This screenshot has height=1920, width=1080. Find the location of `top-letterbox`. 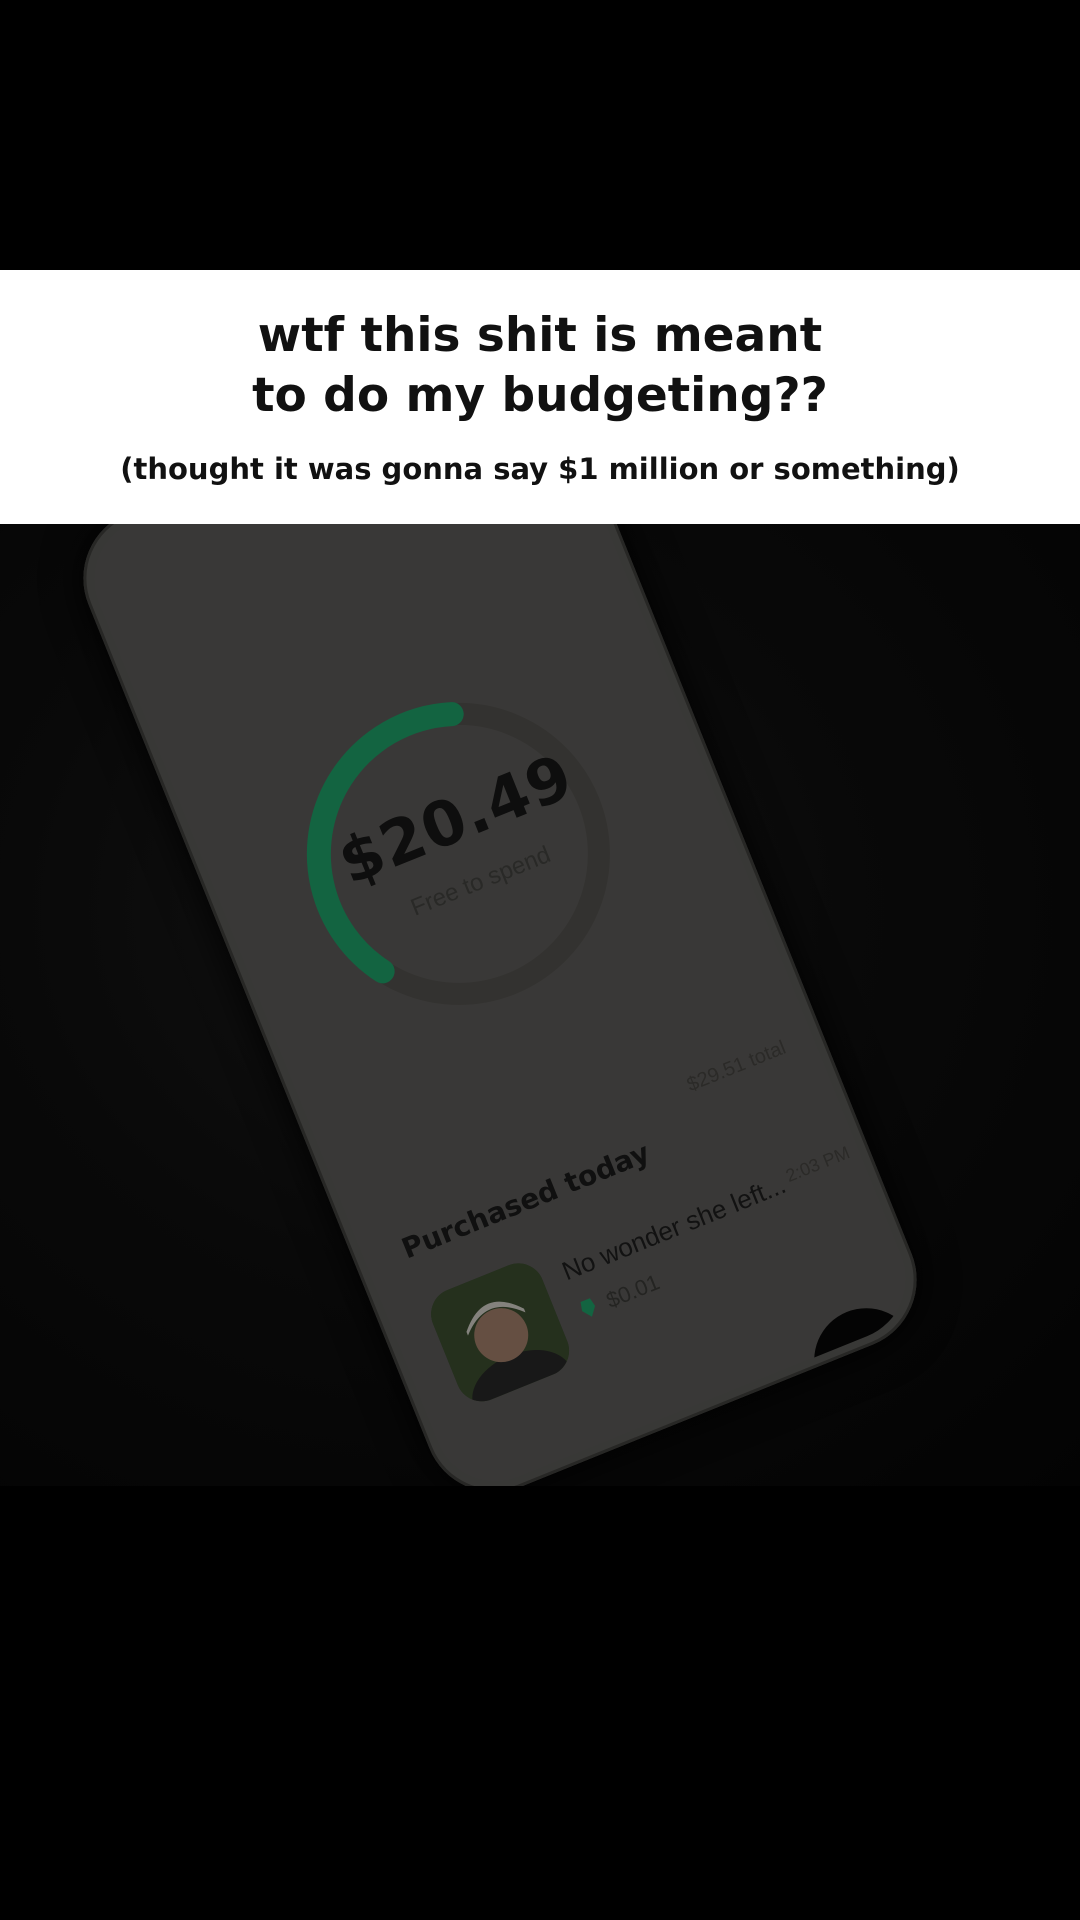

top-letterbox is located at coordinates (540, 135).